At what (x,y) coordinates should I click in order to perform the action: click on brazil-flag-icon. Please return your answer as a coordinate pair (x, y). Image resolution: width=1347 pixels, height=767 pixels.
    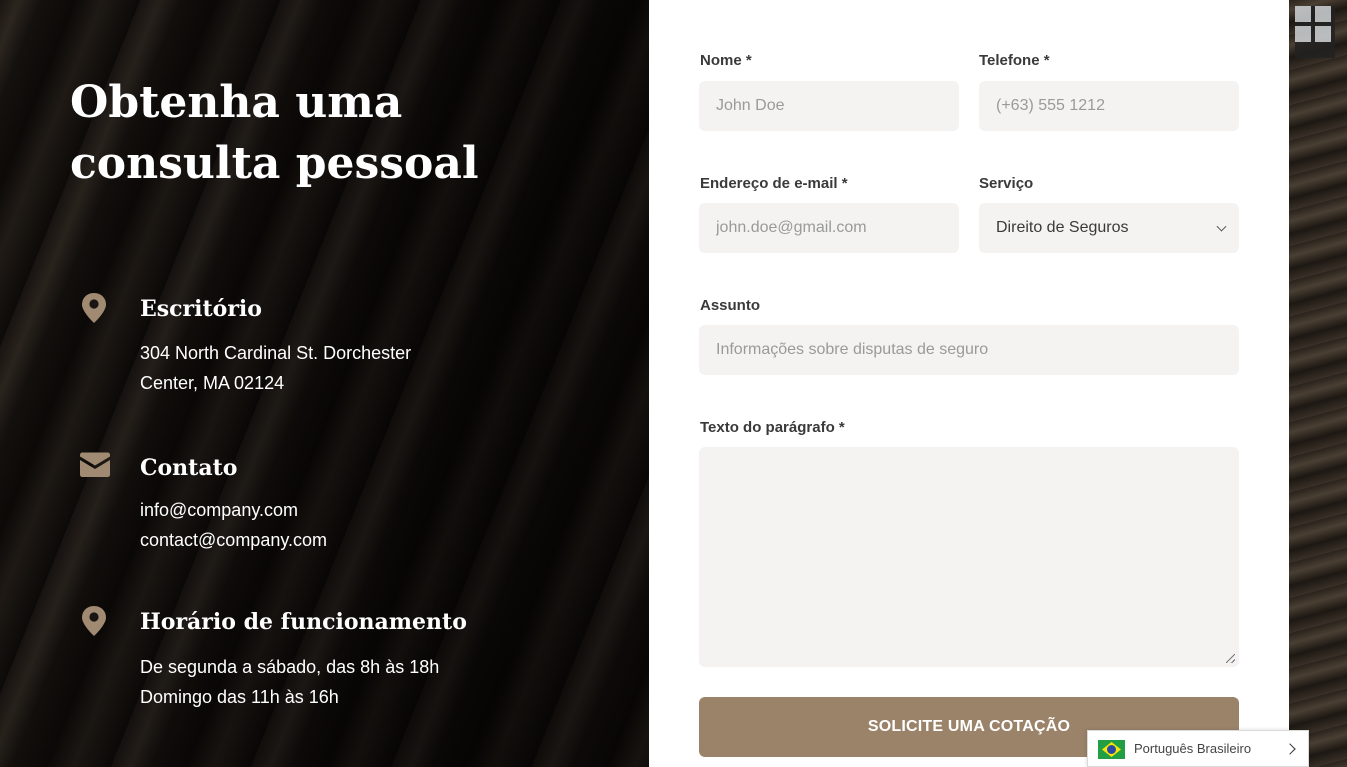
    Looking at the image, I should click on (1111, 749).